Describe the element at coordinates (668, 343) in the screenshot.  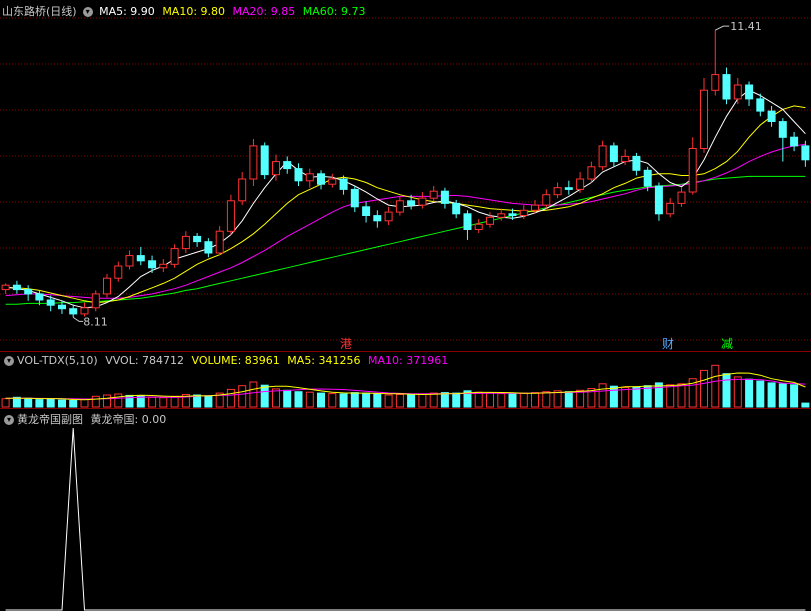
I see `event-marker-cai: 财` at that location.